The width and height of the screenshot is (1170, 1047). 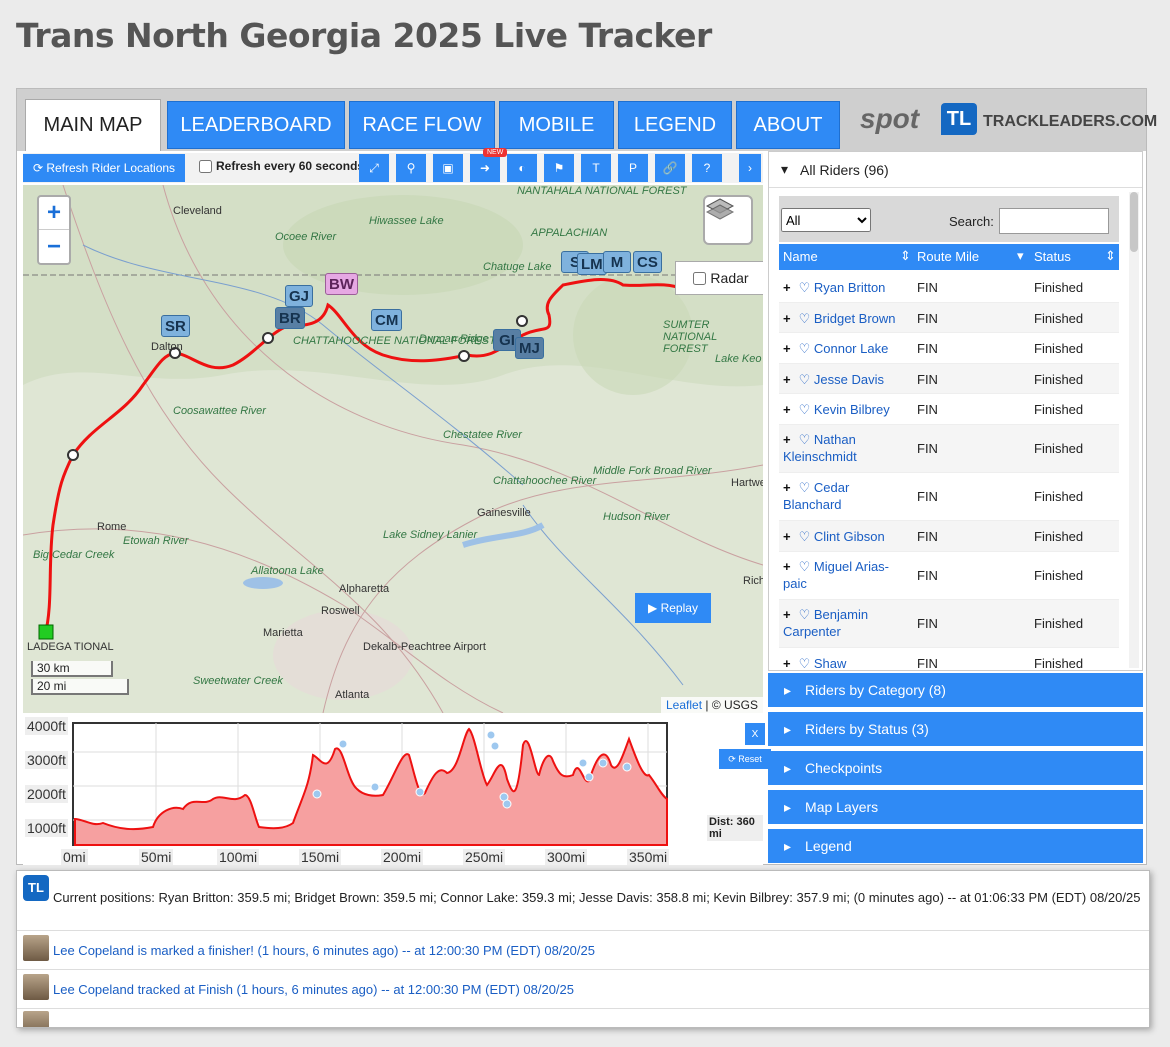 I want to click on table-row: + ♡ Miguel Arias-paic FIN Finished, so click(x=949, y=576).